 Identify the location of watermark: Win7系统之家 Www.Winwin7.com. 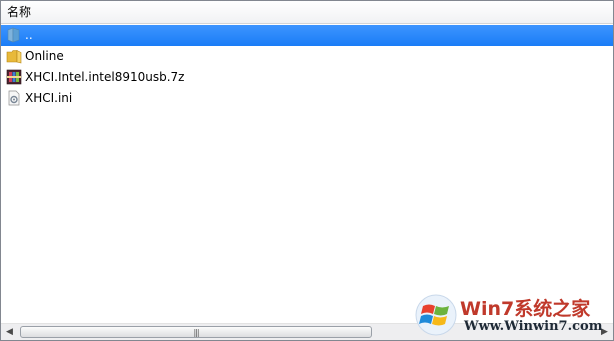
(512, 315).